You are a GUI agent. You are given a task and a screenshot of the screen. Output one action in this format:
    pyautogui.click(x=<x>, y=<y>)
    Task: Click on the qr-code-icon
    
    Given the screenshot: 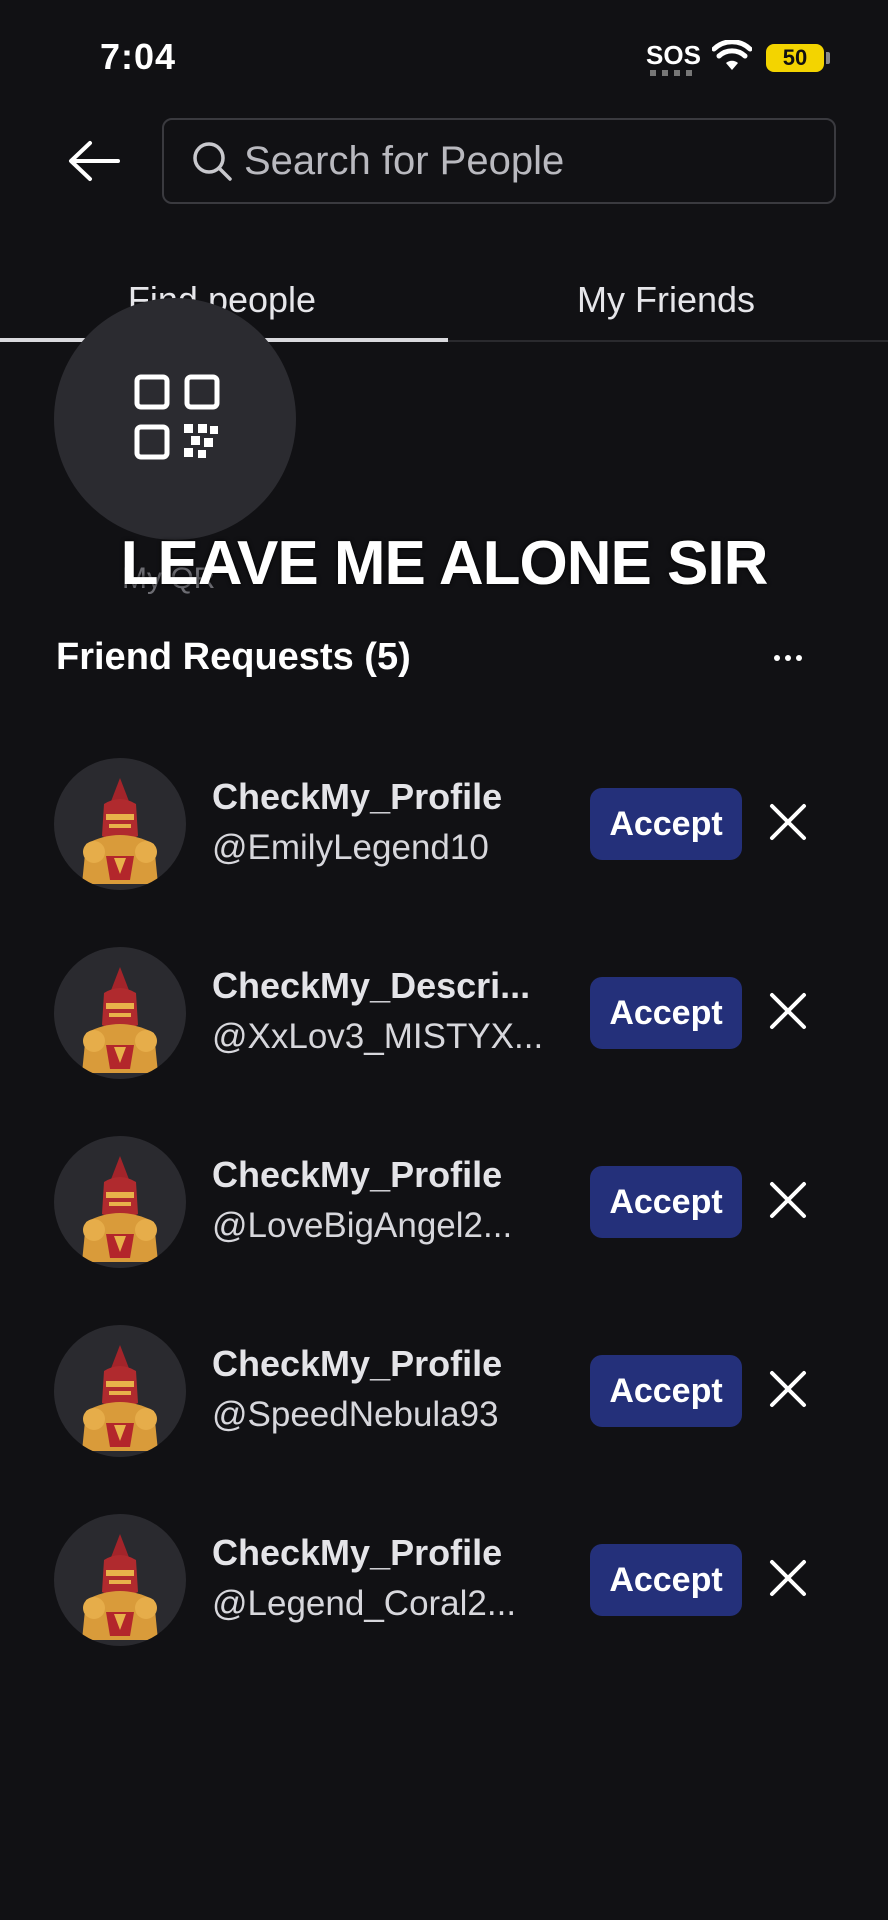 What is the action you would take?
    pyautogui.click(x=177, y=417)
    